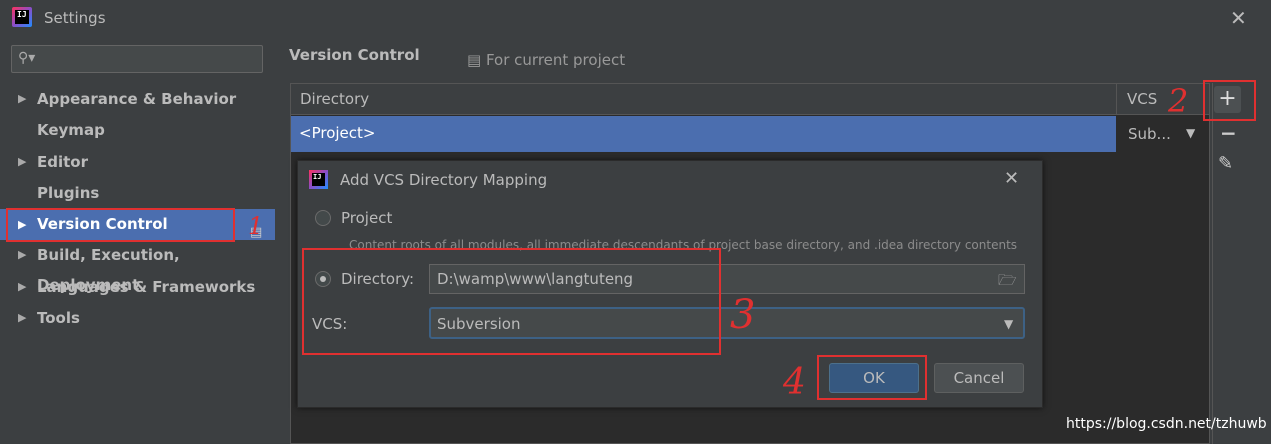 The width and height of the screenshot is (1271, 444). What do you see at coordinates (1178, 101) in the screenshot?
I see `annotation-number-2: 2` at bounding box center [1178, 101].